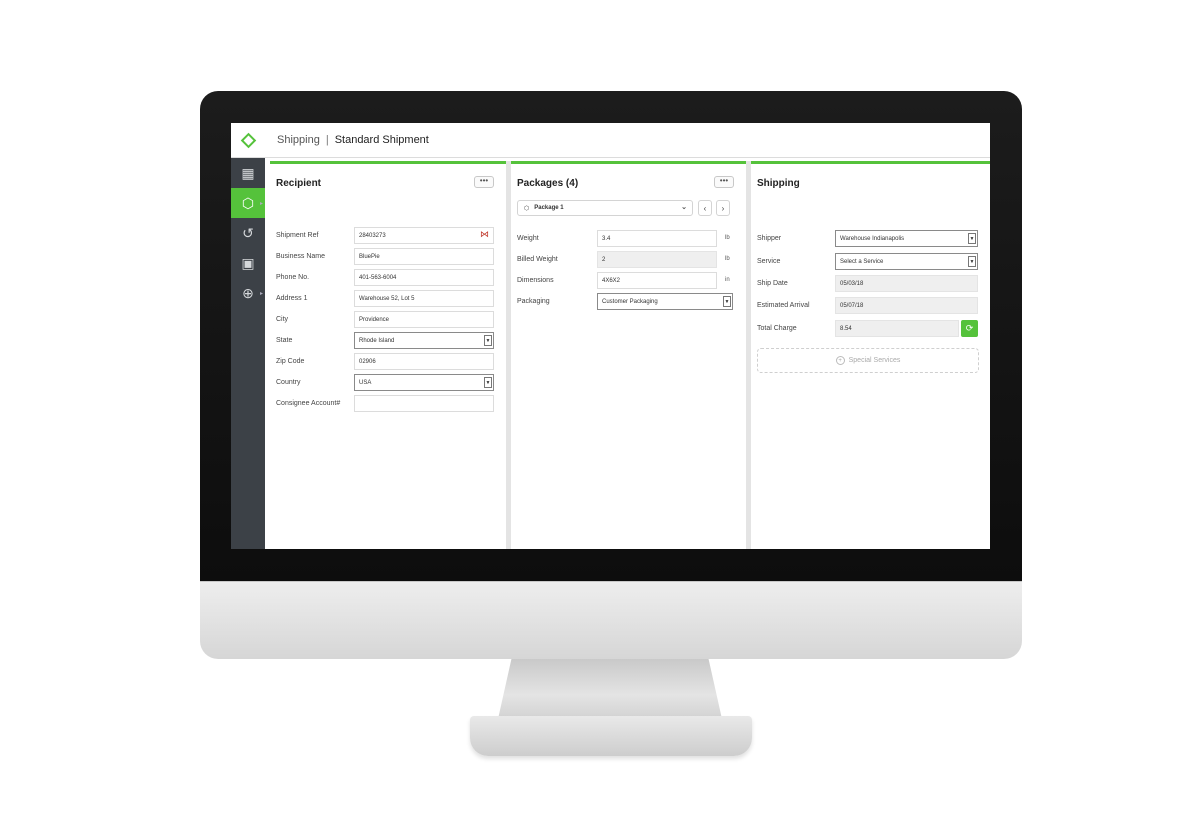  I want to click on state-select: Rhode Island ▼, so click(424, 340).